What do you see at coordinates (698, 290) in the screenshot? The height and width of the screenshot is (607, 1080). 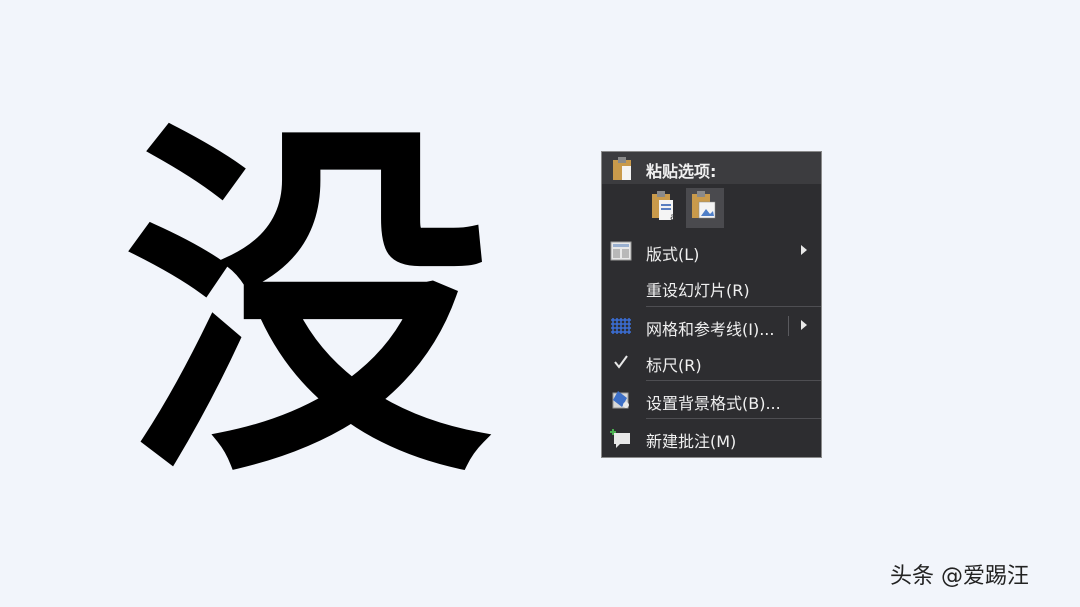 I see `menu-item-reset-slide-label: 重设幻灯片(R)` at bounding box center [698, 290].